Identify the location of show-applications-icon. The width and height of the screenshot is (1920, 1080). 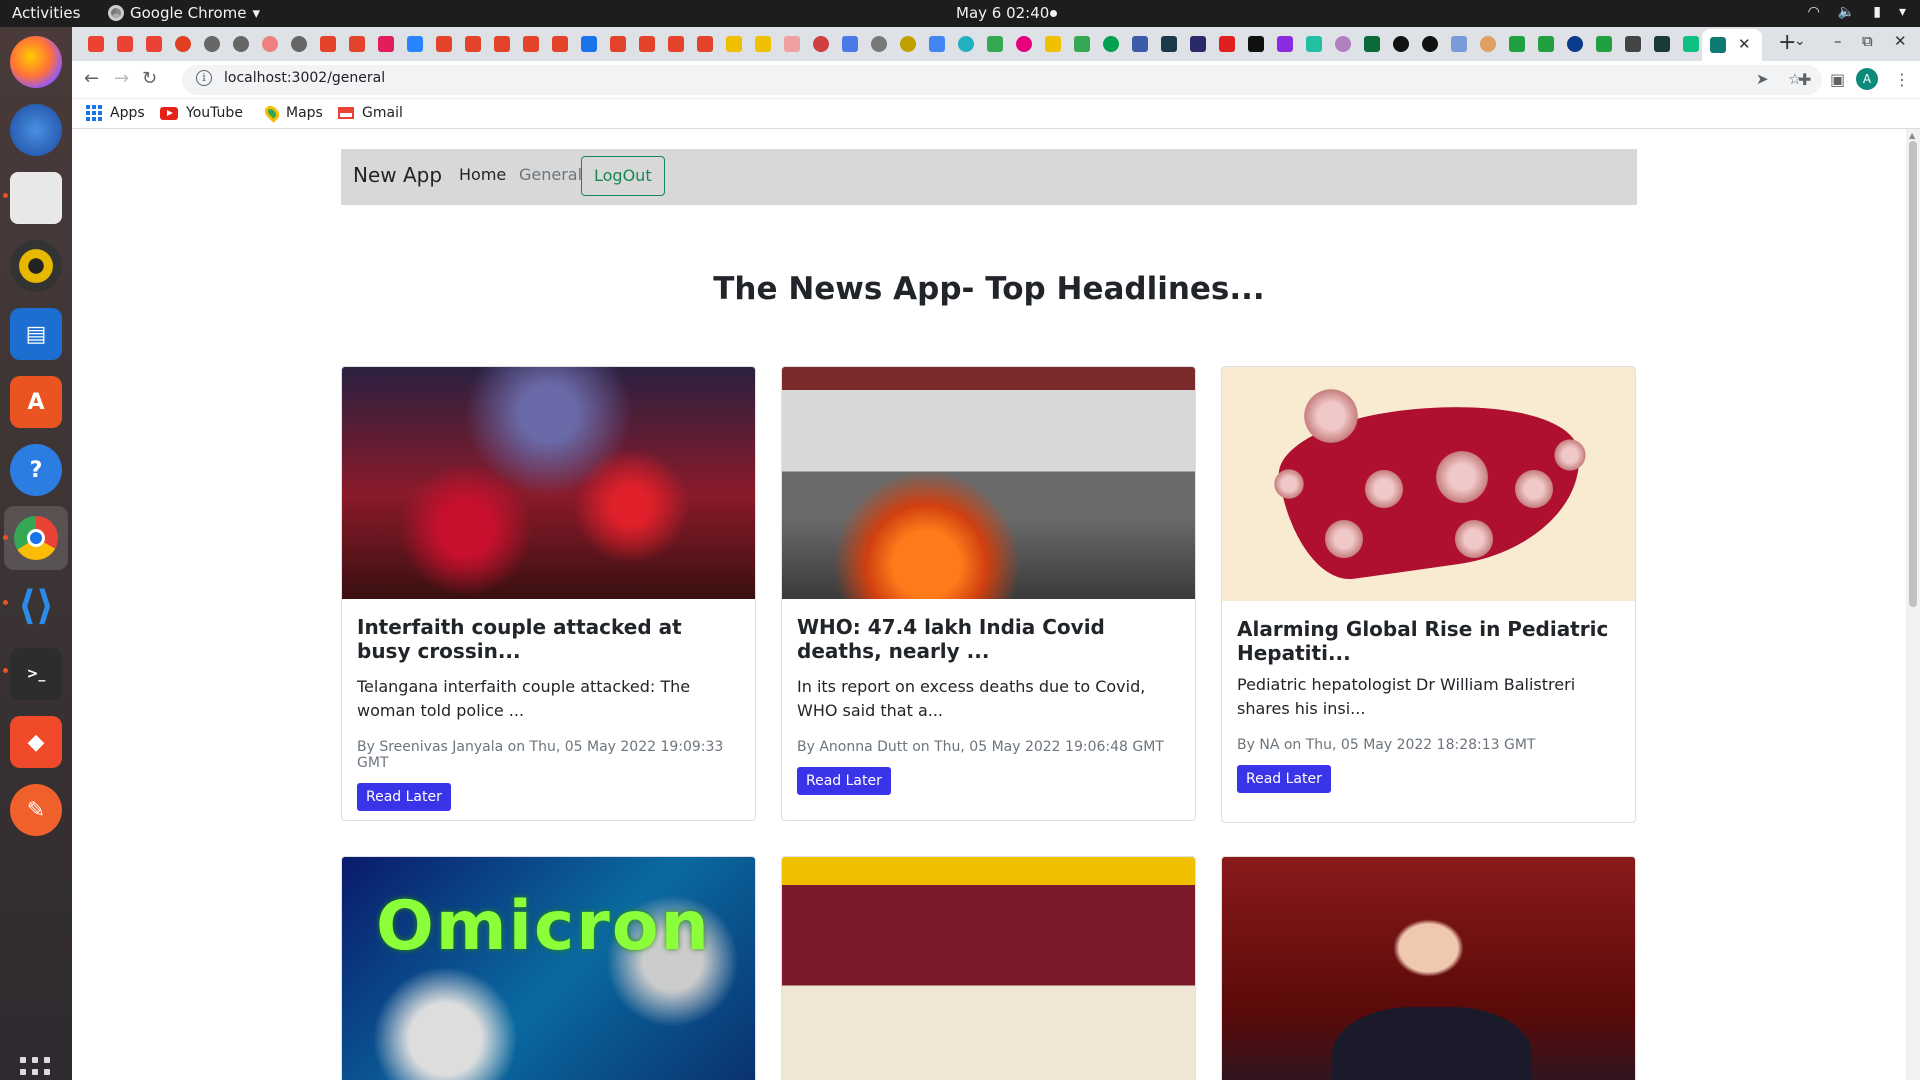
(35, 1068).